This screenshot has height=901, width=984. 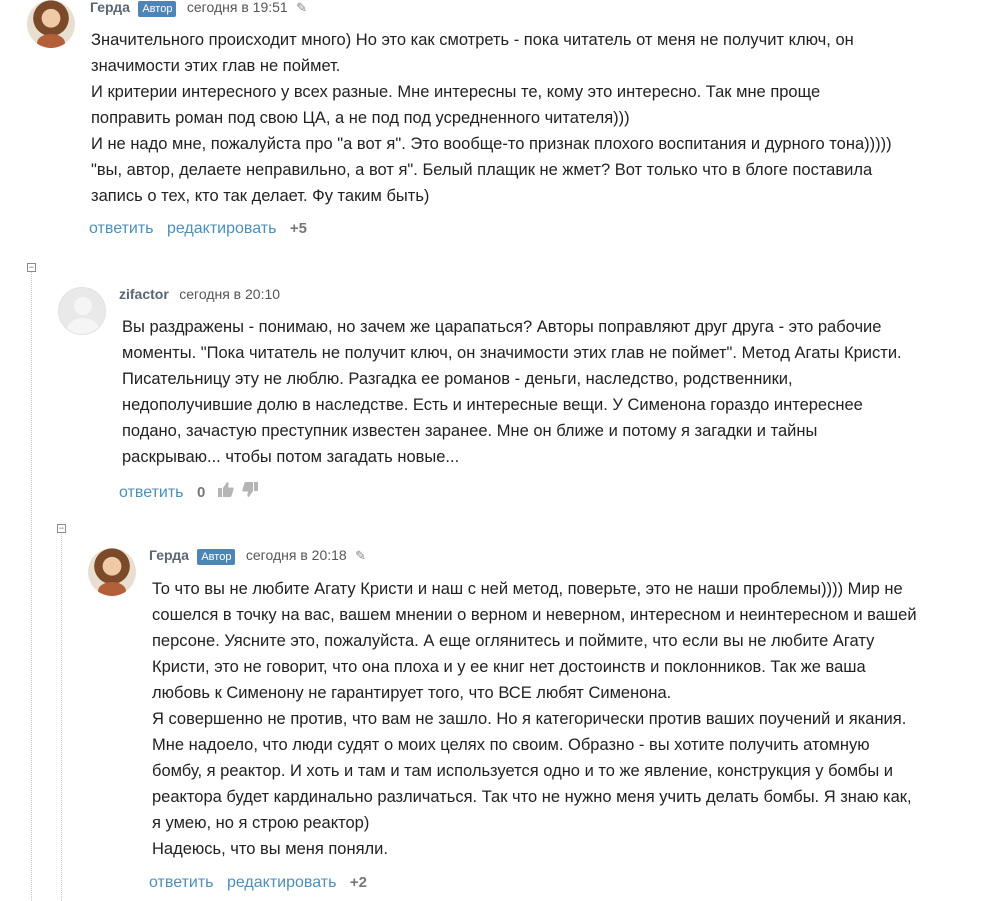 What do you see at coordinates (298, 228) in the screenshot?
I see `comment-score: +5` at bounding box center [298, 228].